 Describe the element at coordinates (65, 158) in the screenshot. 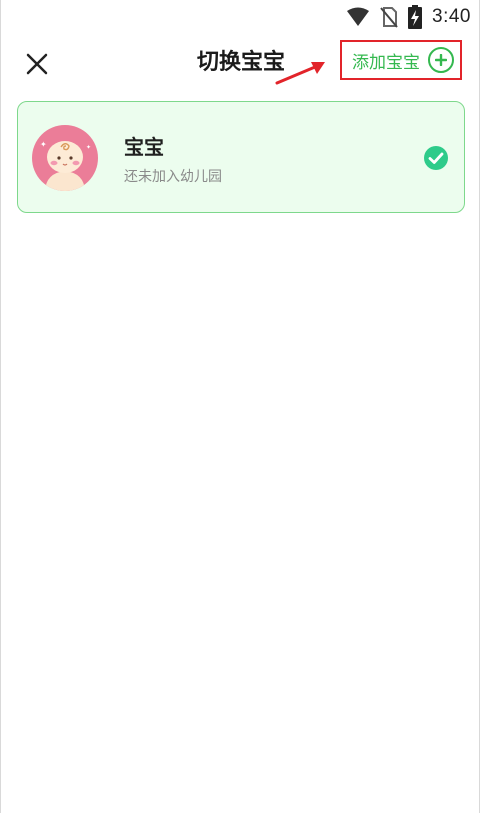

I see `baby-avatar: ✦ ✦` at that location.